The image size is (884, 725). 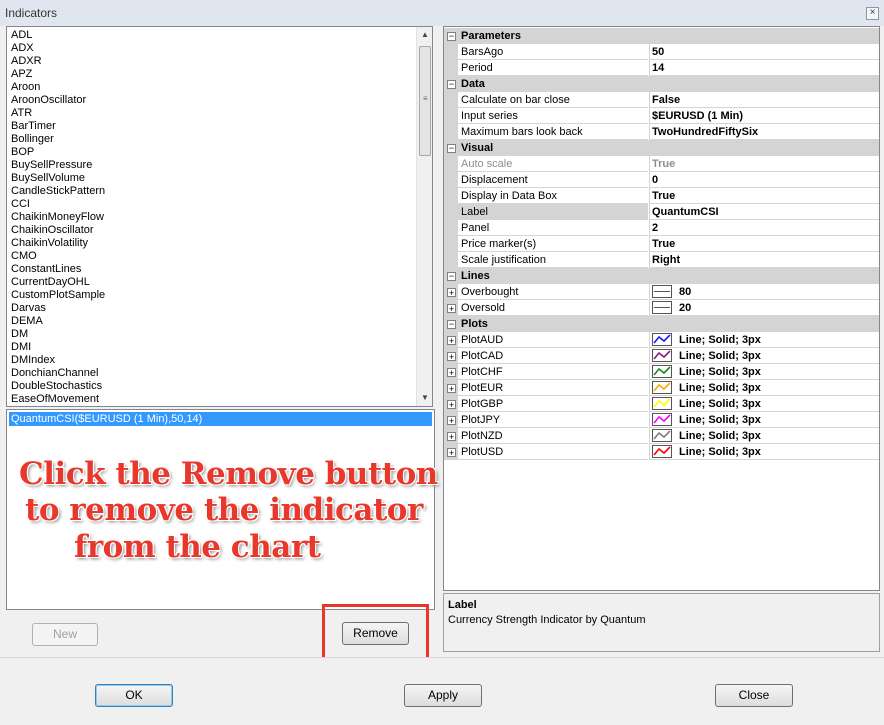 I want to click on category-plots: − Plots, so click(x=661, y=324).